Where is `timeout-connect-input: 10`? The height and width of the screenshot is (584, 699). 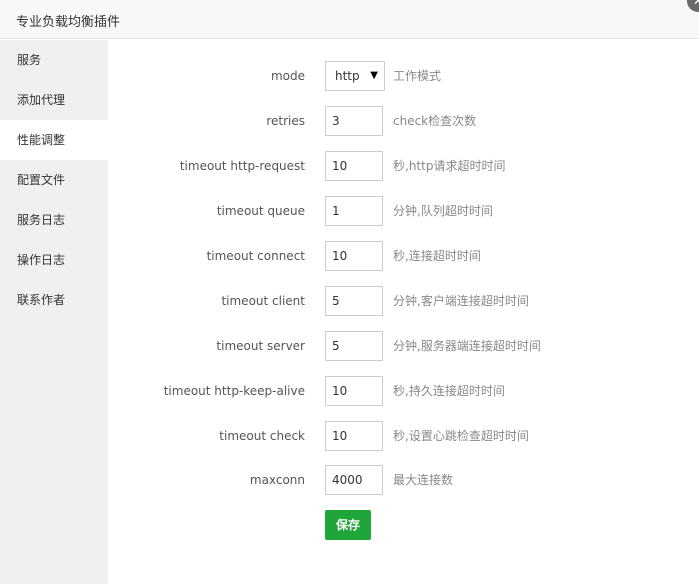 timeout-connect-input: 10 is located at coordinates (354, 256).